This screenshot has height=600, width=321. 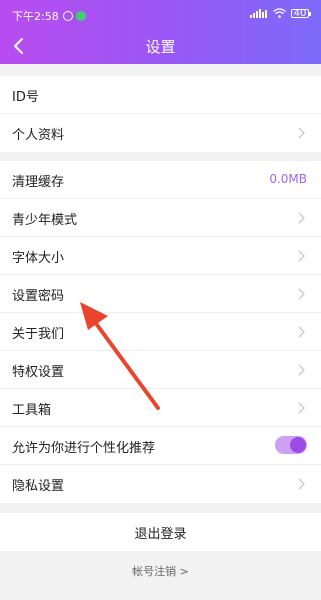 What do you see at coordinates (160, 218) in the screenshot?
I see `settings-row-teen-mode: 青少年模式` at bounding box center [160, 218].